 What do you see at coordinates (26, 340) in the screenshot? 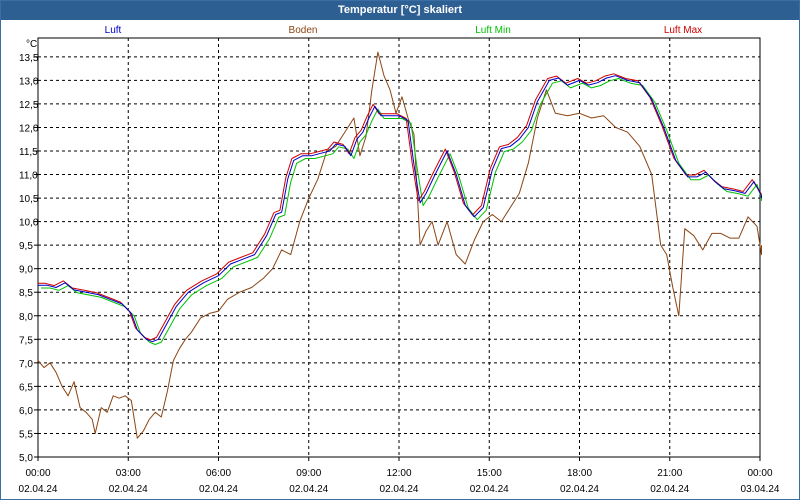
I see `y-tick-label: 7,5` at bounding box center [26, 340].